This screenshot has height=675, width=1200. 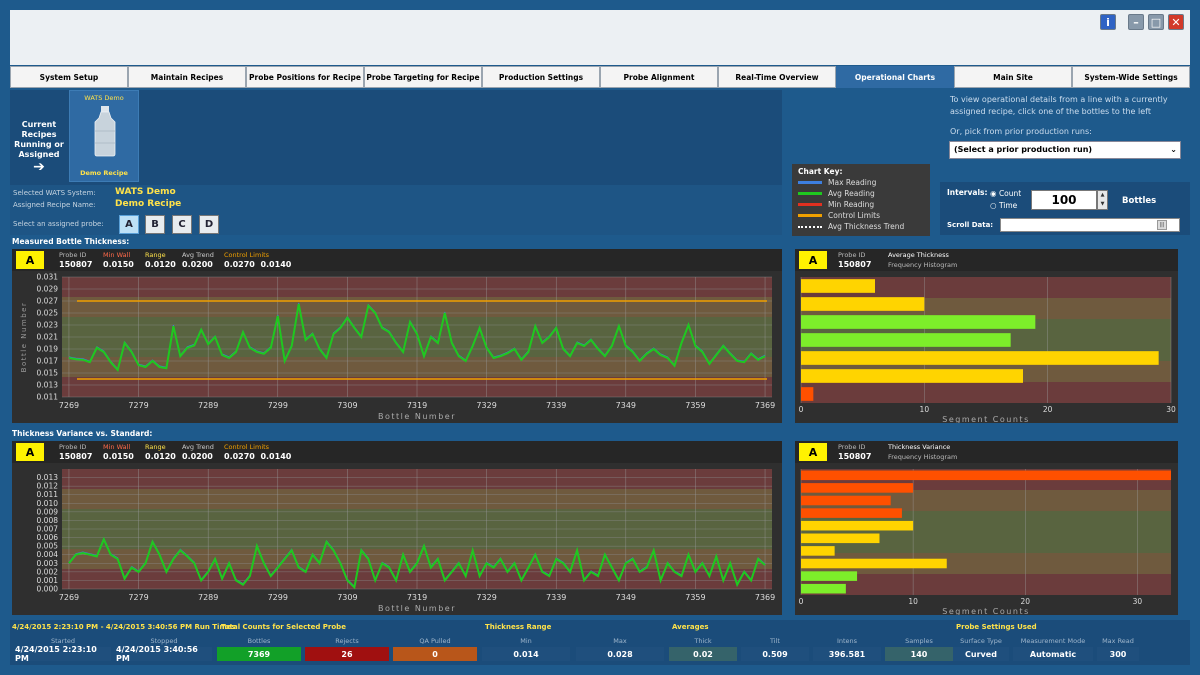 What do you see at coordinates (198, 255) in the screenshot?
I see `avg-trend-label: Avg Trend` at bounding box center [198, 255].